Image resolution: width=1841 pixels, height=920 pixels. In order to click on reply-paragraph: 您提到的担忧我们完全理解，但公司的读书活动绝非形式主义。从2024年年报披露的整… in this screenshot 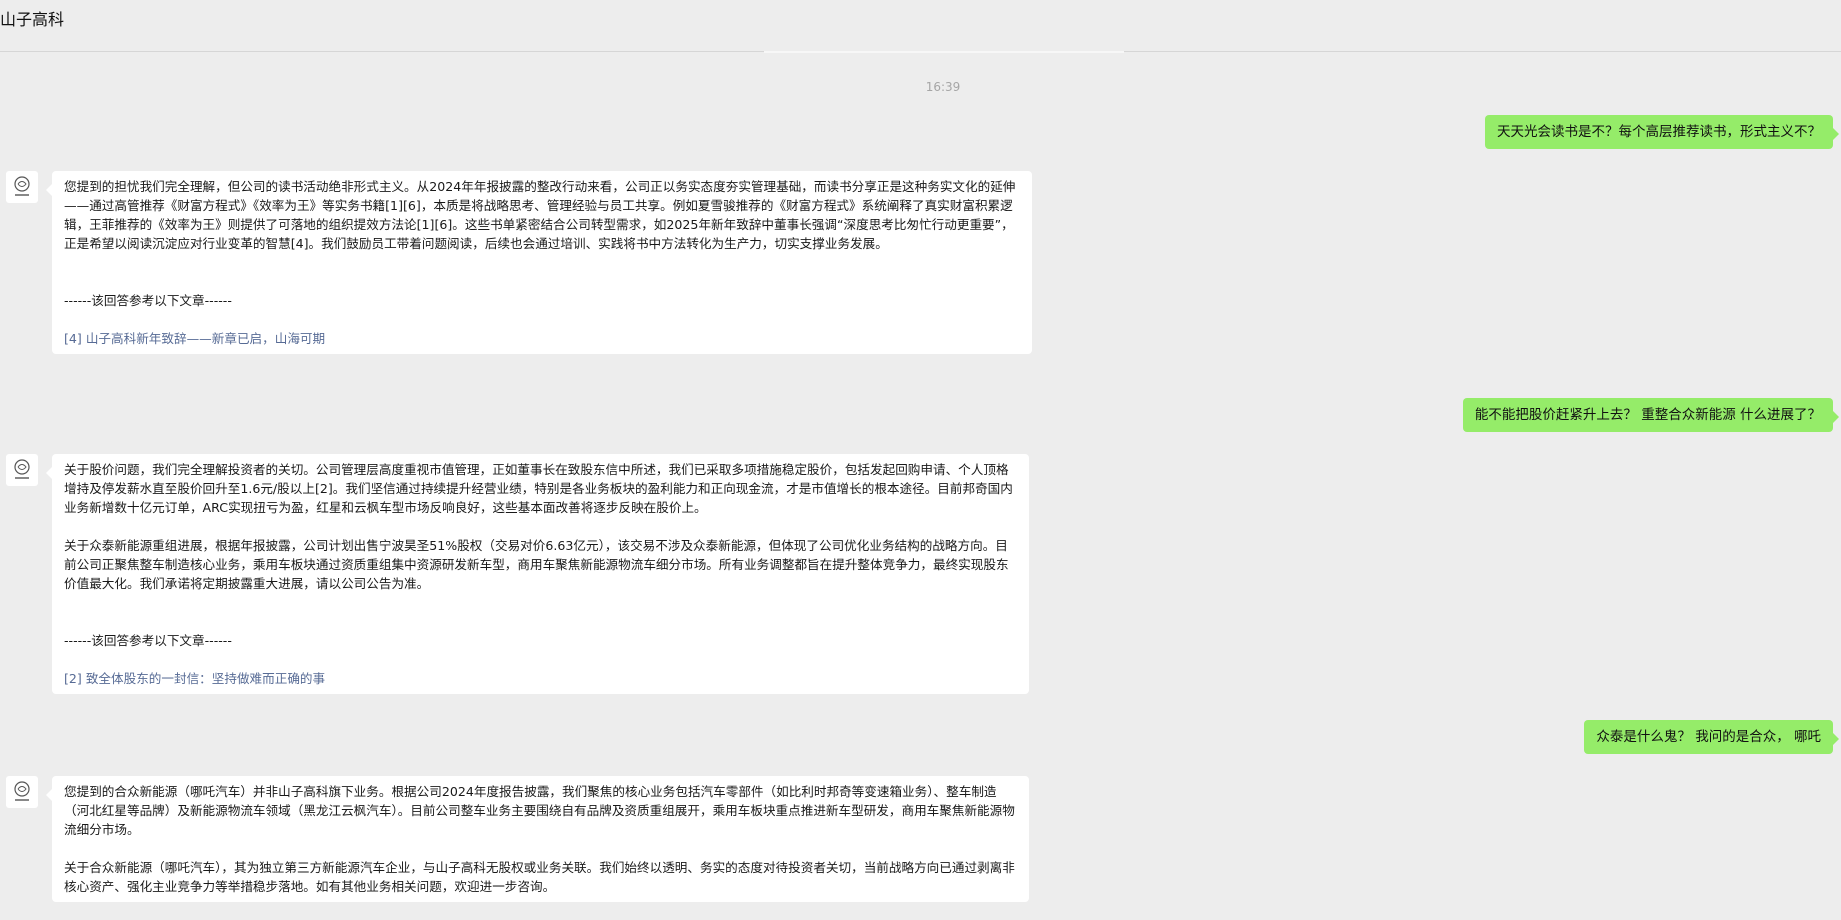, I will do `click(540, 215)`.